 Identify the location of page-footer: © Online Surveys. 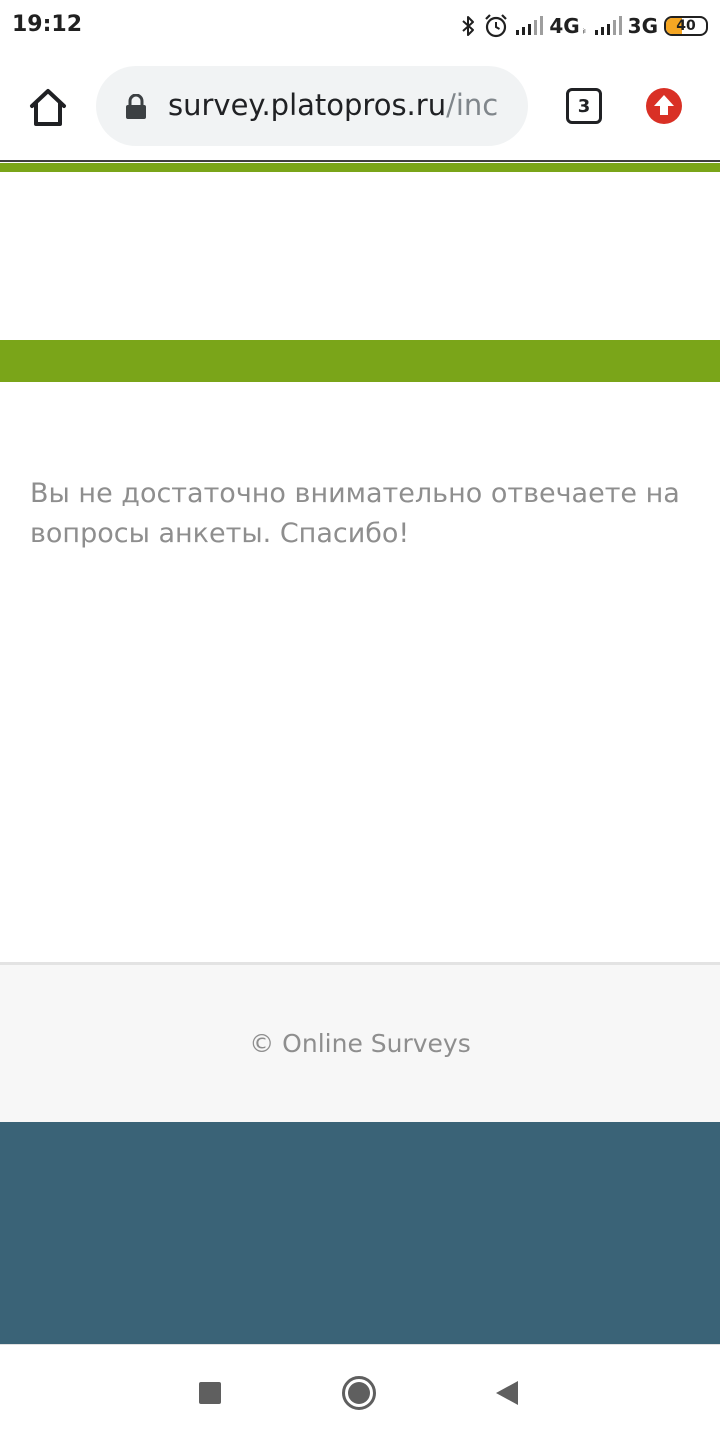
(360, 1042).